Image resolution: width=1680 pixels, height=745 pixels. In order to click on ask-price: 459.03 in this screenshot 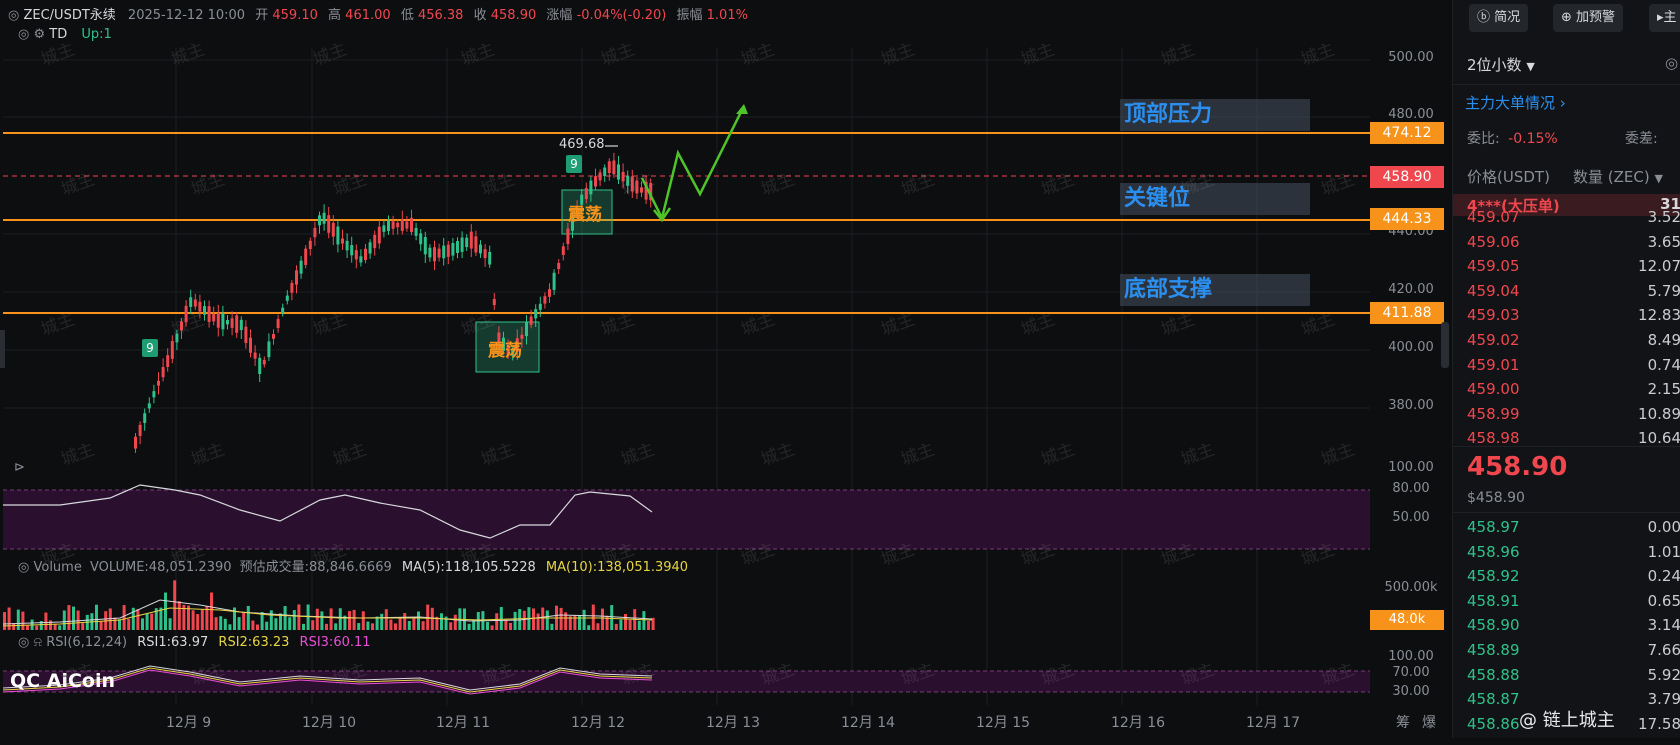, I will do `click(1493, 315)`.